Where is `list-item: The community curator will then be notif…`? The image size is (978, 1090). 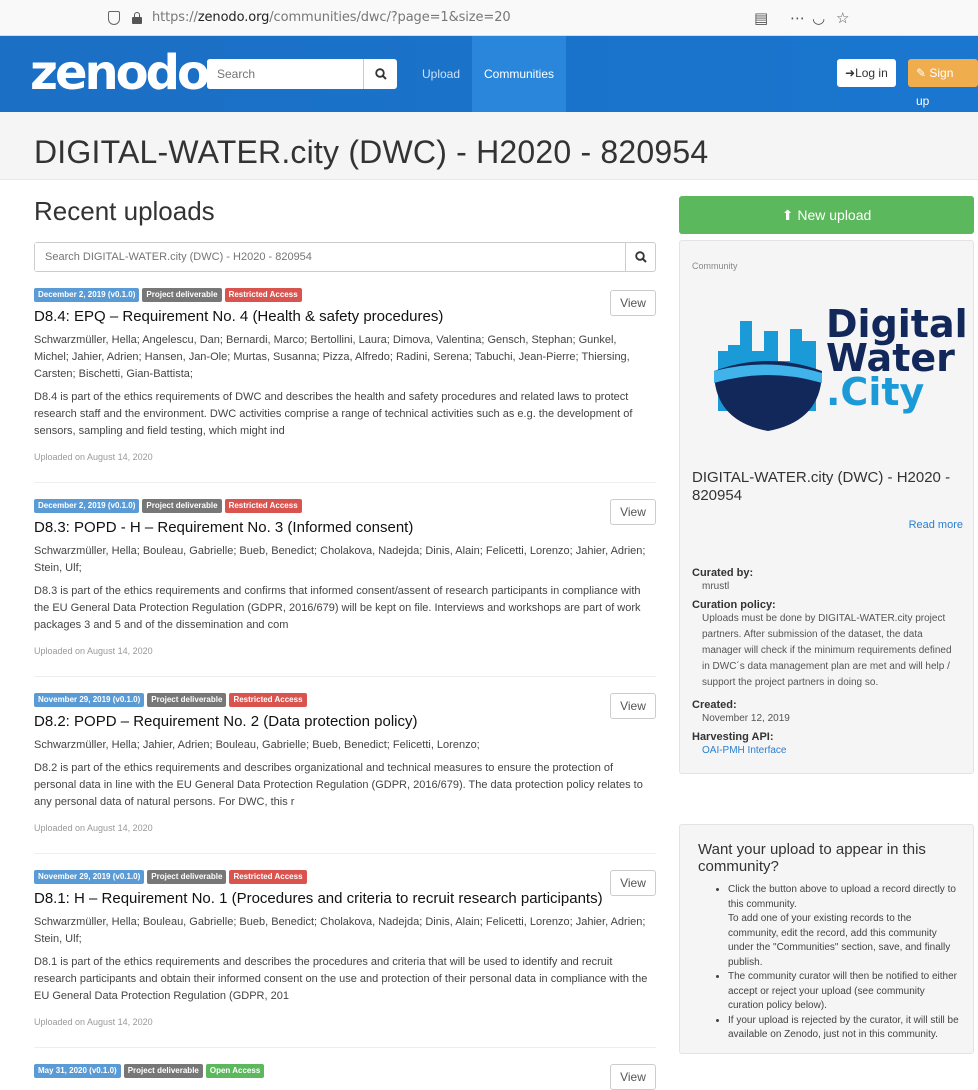 list-item: The community curator will then be notif… is located at coordinates (844, 992).